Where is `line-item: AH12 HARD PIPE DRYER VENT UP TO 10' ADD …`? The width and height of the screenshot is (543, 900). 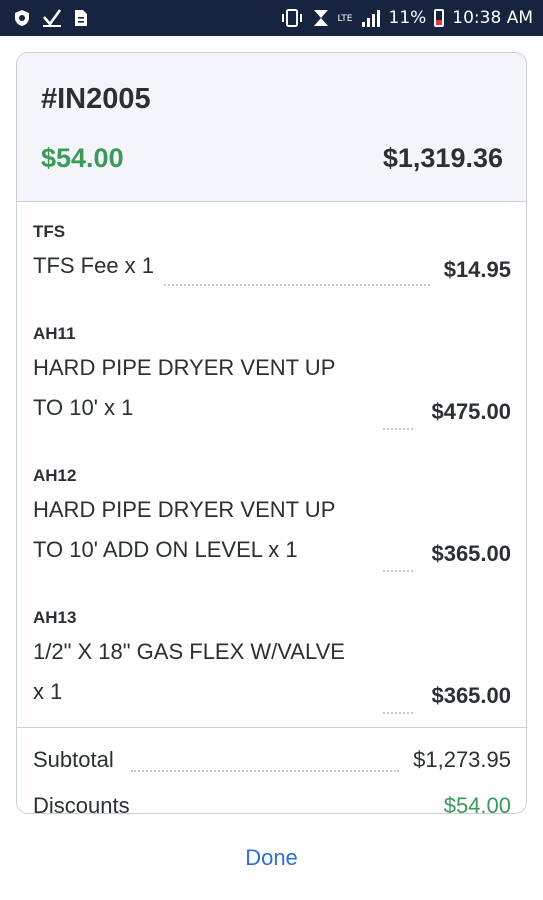
line-item: AH12 HARD PIPE DRYER VENT UP TO 10' ADD … is located at coordinates (272, 521).